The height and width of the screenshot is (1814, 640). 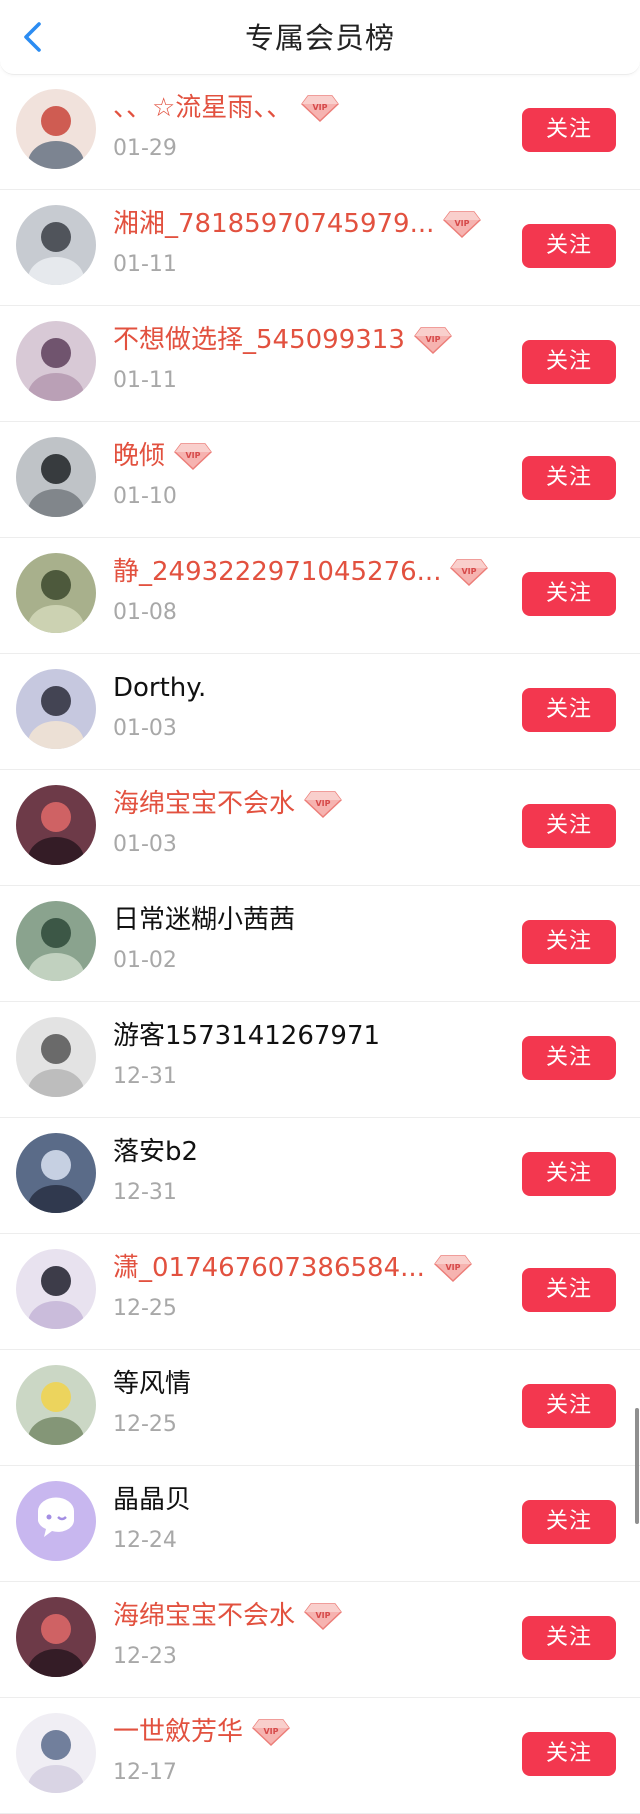 I want to click on scrollbar, so click(x=637, y=1466).